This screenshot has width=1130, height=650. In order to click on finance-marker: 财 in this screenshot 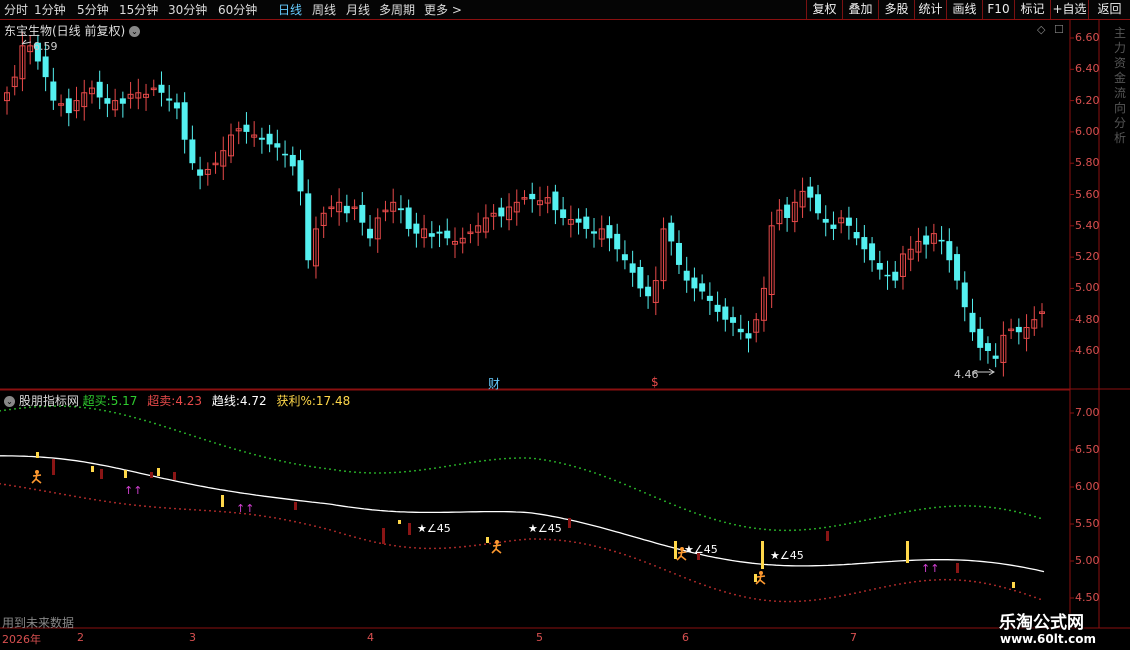, I will do `click(494, 383)`.